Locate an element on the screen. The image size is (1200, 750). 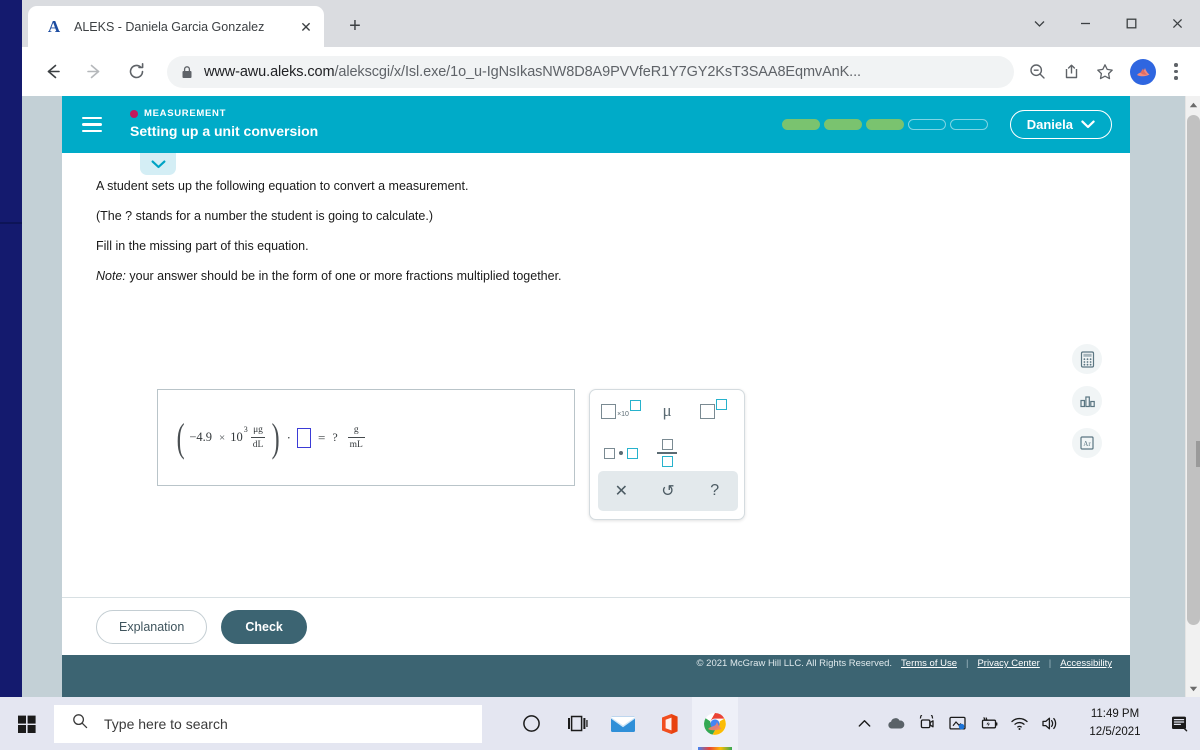
forward-button is located at coordinates (94, 72).